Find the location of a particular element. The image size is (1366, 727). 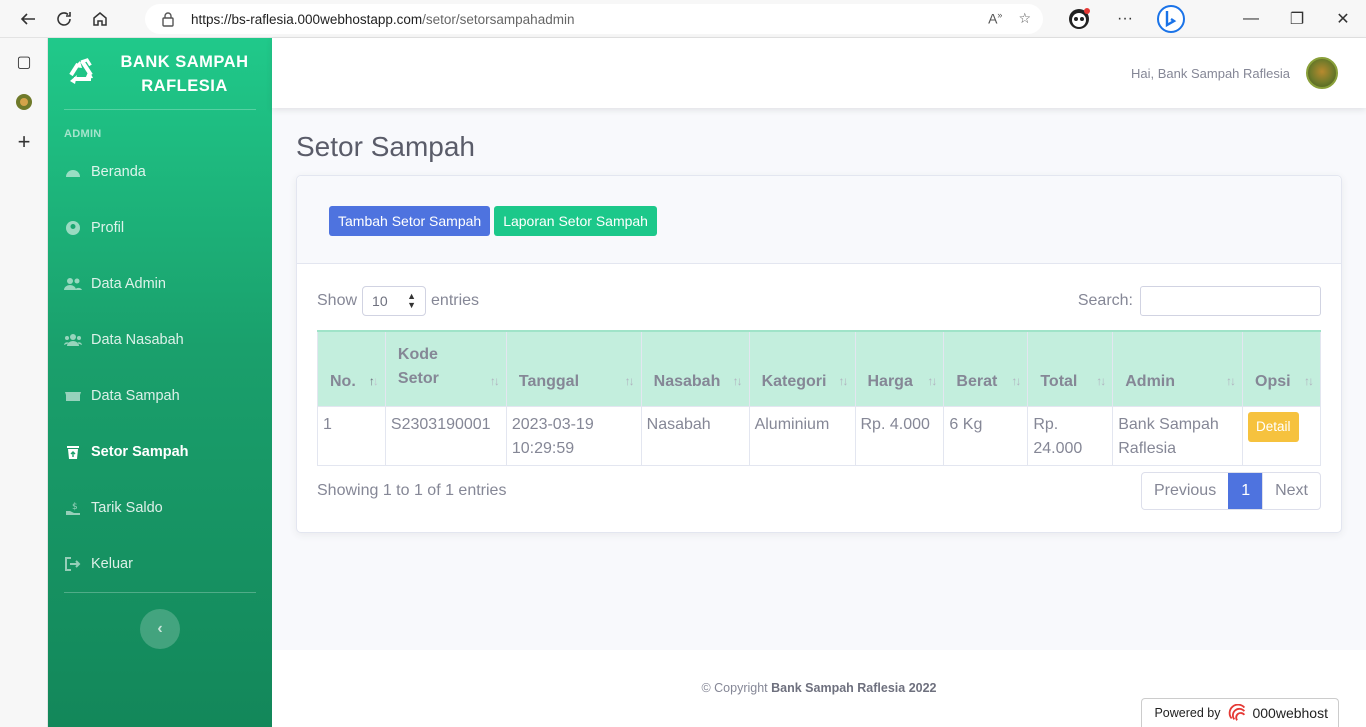

page-title: Setor Sampah is located at coordinates (385, 146).